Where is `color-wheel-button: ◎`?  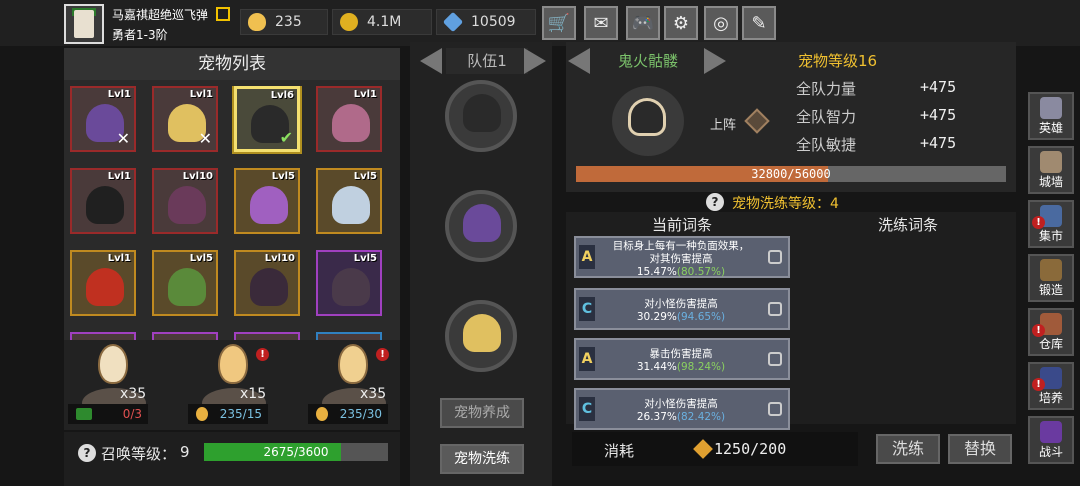
color-wheel-button: ◎ is located at coordinates (721, 23).